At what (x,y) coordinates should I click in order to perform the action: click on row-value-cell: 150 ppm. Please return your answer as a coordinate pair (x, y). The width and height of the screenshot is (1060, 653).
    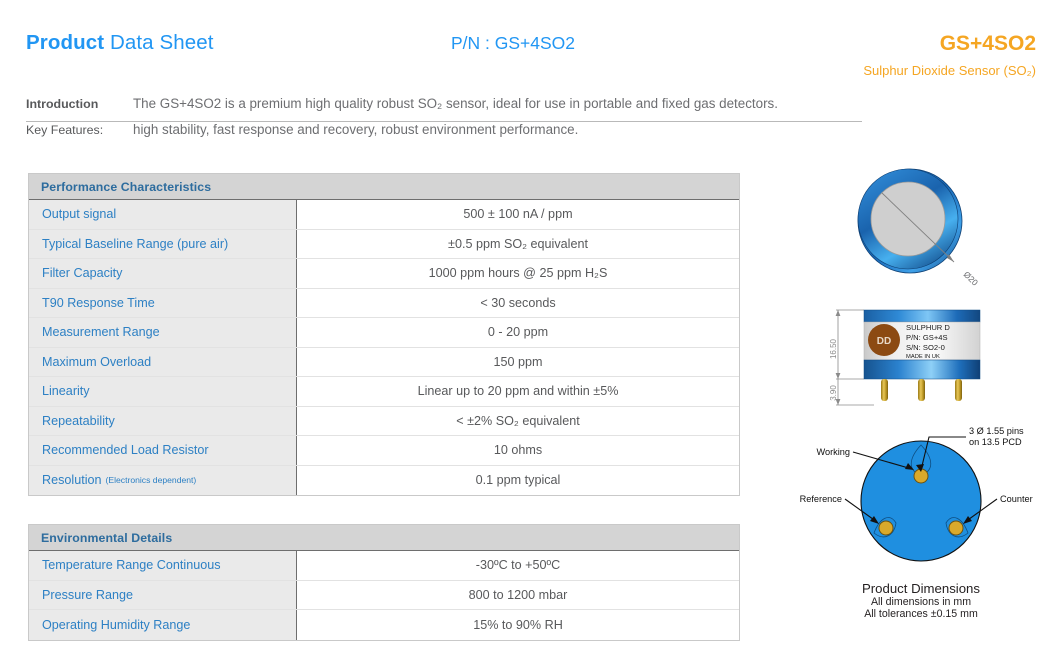
    Looking at the image, I should click on (518, 361).